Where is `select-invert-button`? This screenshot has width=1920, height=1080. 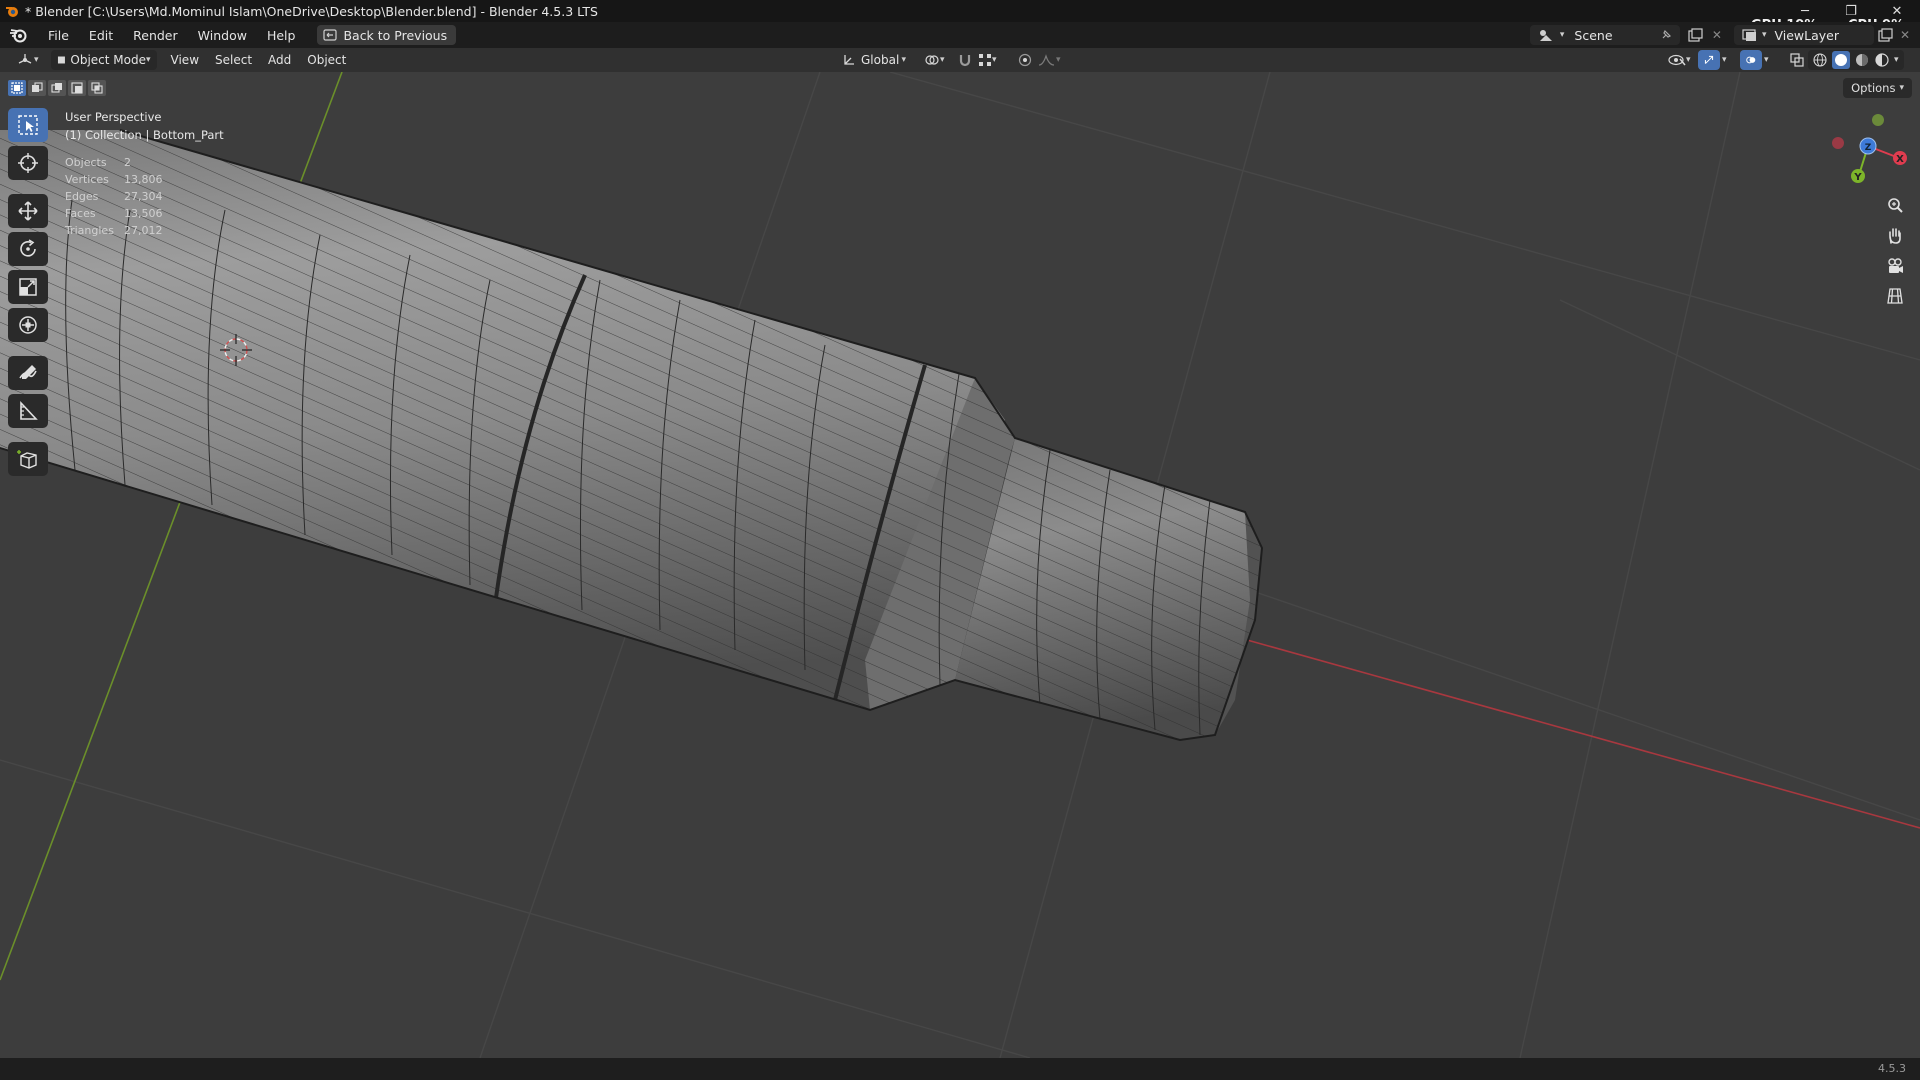 select-invert-button is located at coordinates (77, 88).